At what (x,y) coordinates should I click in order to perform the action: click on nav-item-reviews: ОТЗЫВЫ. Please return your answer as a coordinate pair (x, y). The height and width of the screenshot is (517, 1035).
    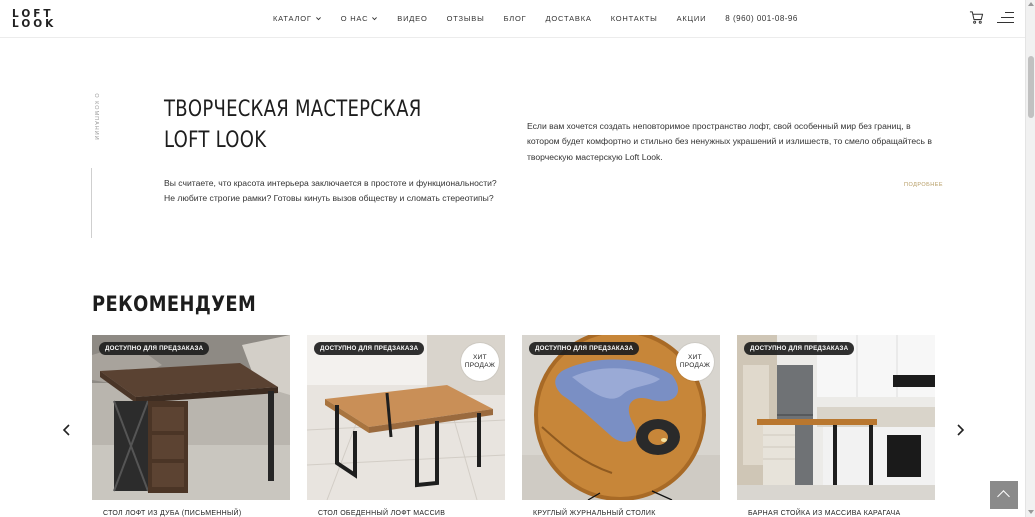
    Looking at the image, I should click on (466, 18).